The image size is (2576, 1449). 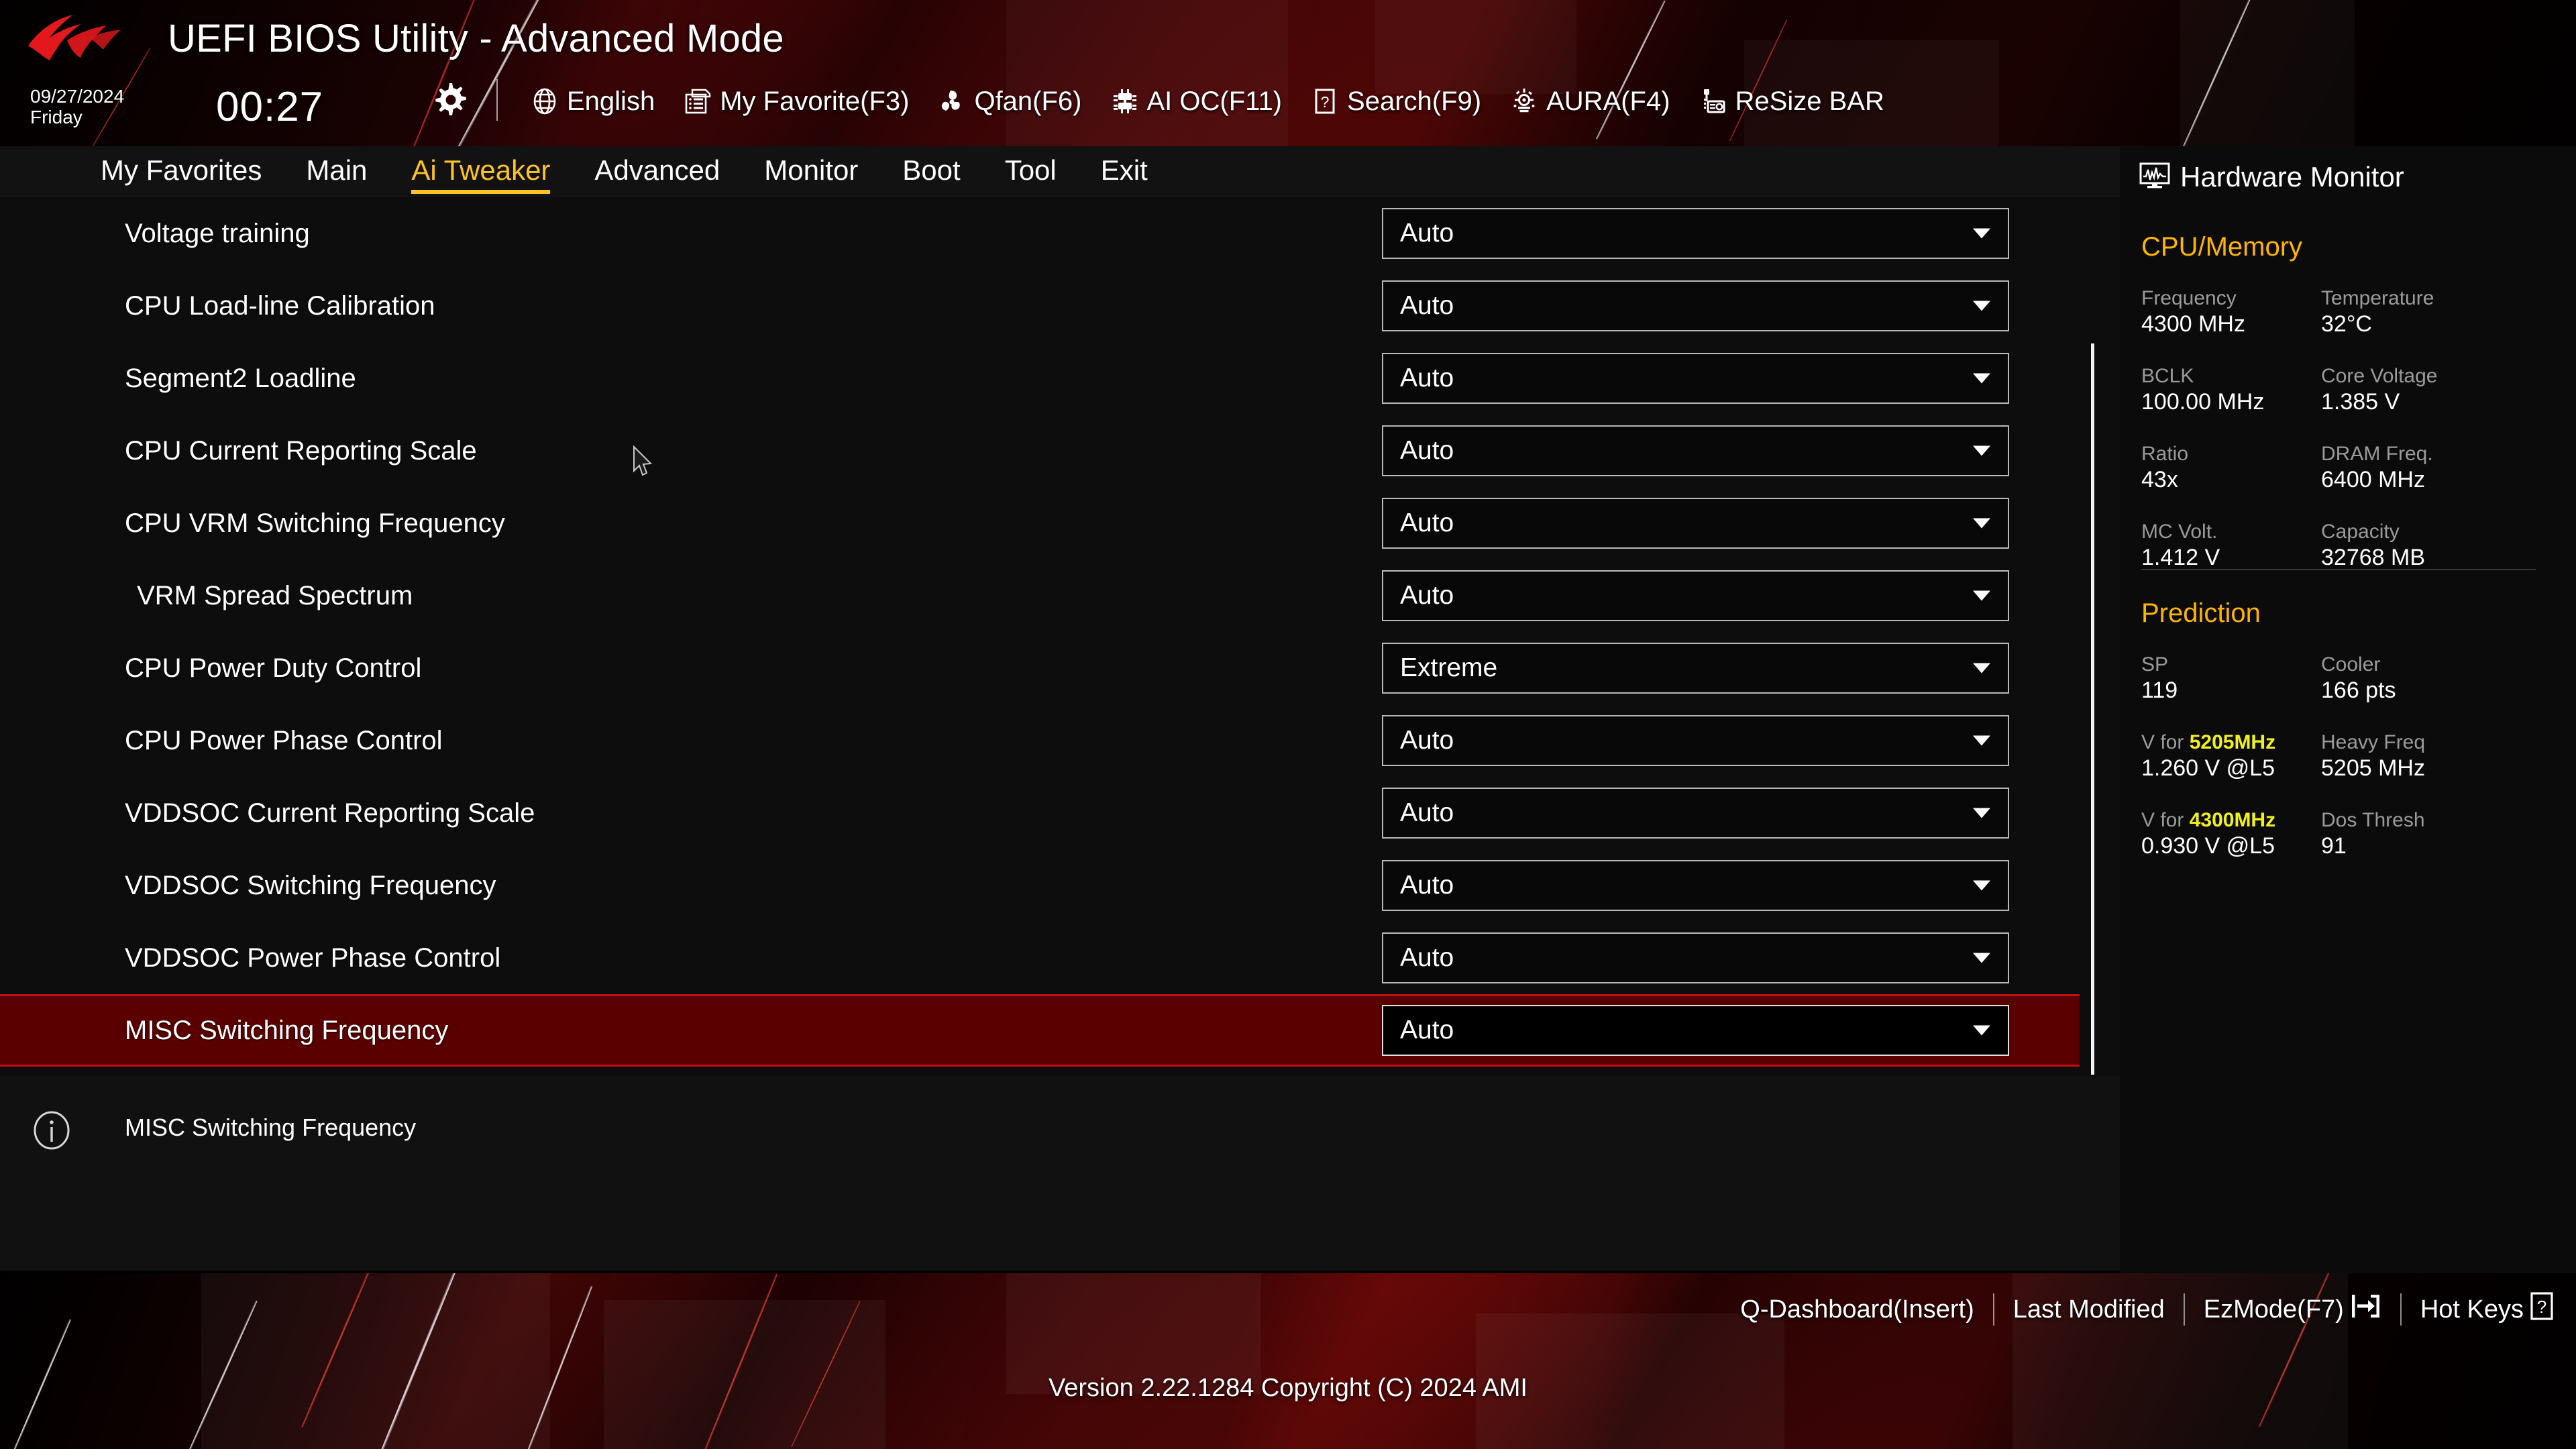 What do you see at coordinates (217, 233) in the screenshot?
I see `setting-label: Voltage training` at bounding box center [217, 233].